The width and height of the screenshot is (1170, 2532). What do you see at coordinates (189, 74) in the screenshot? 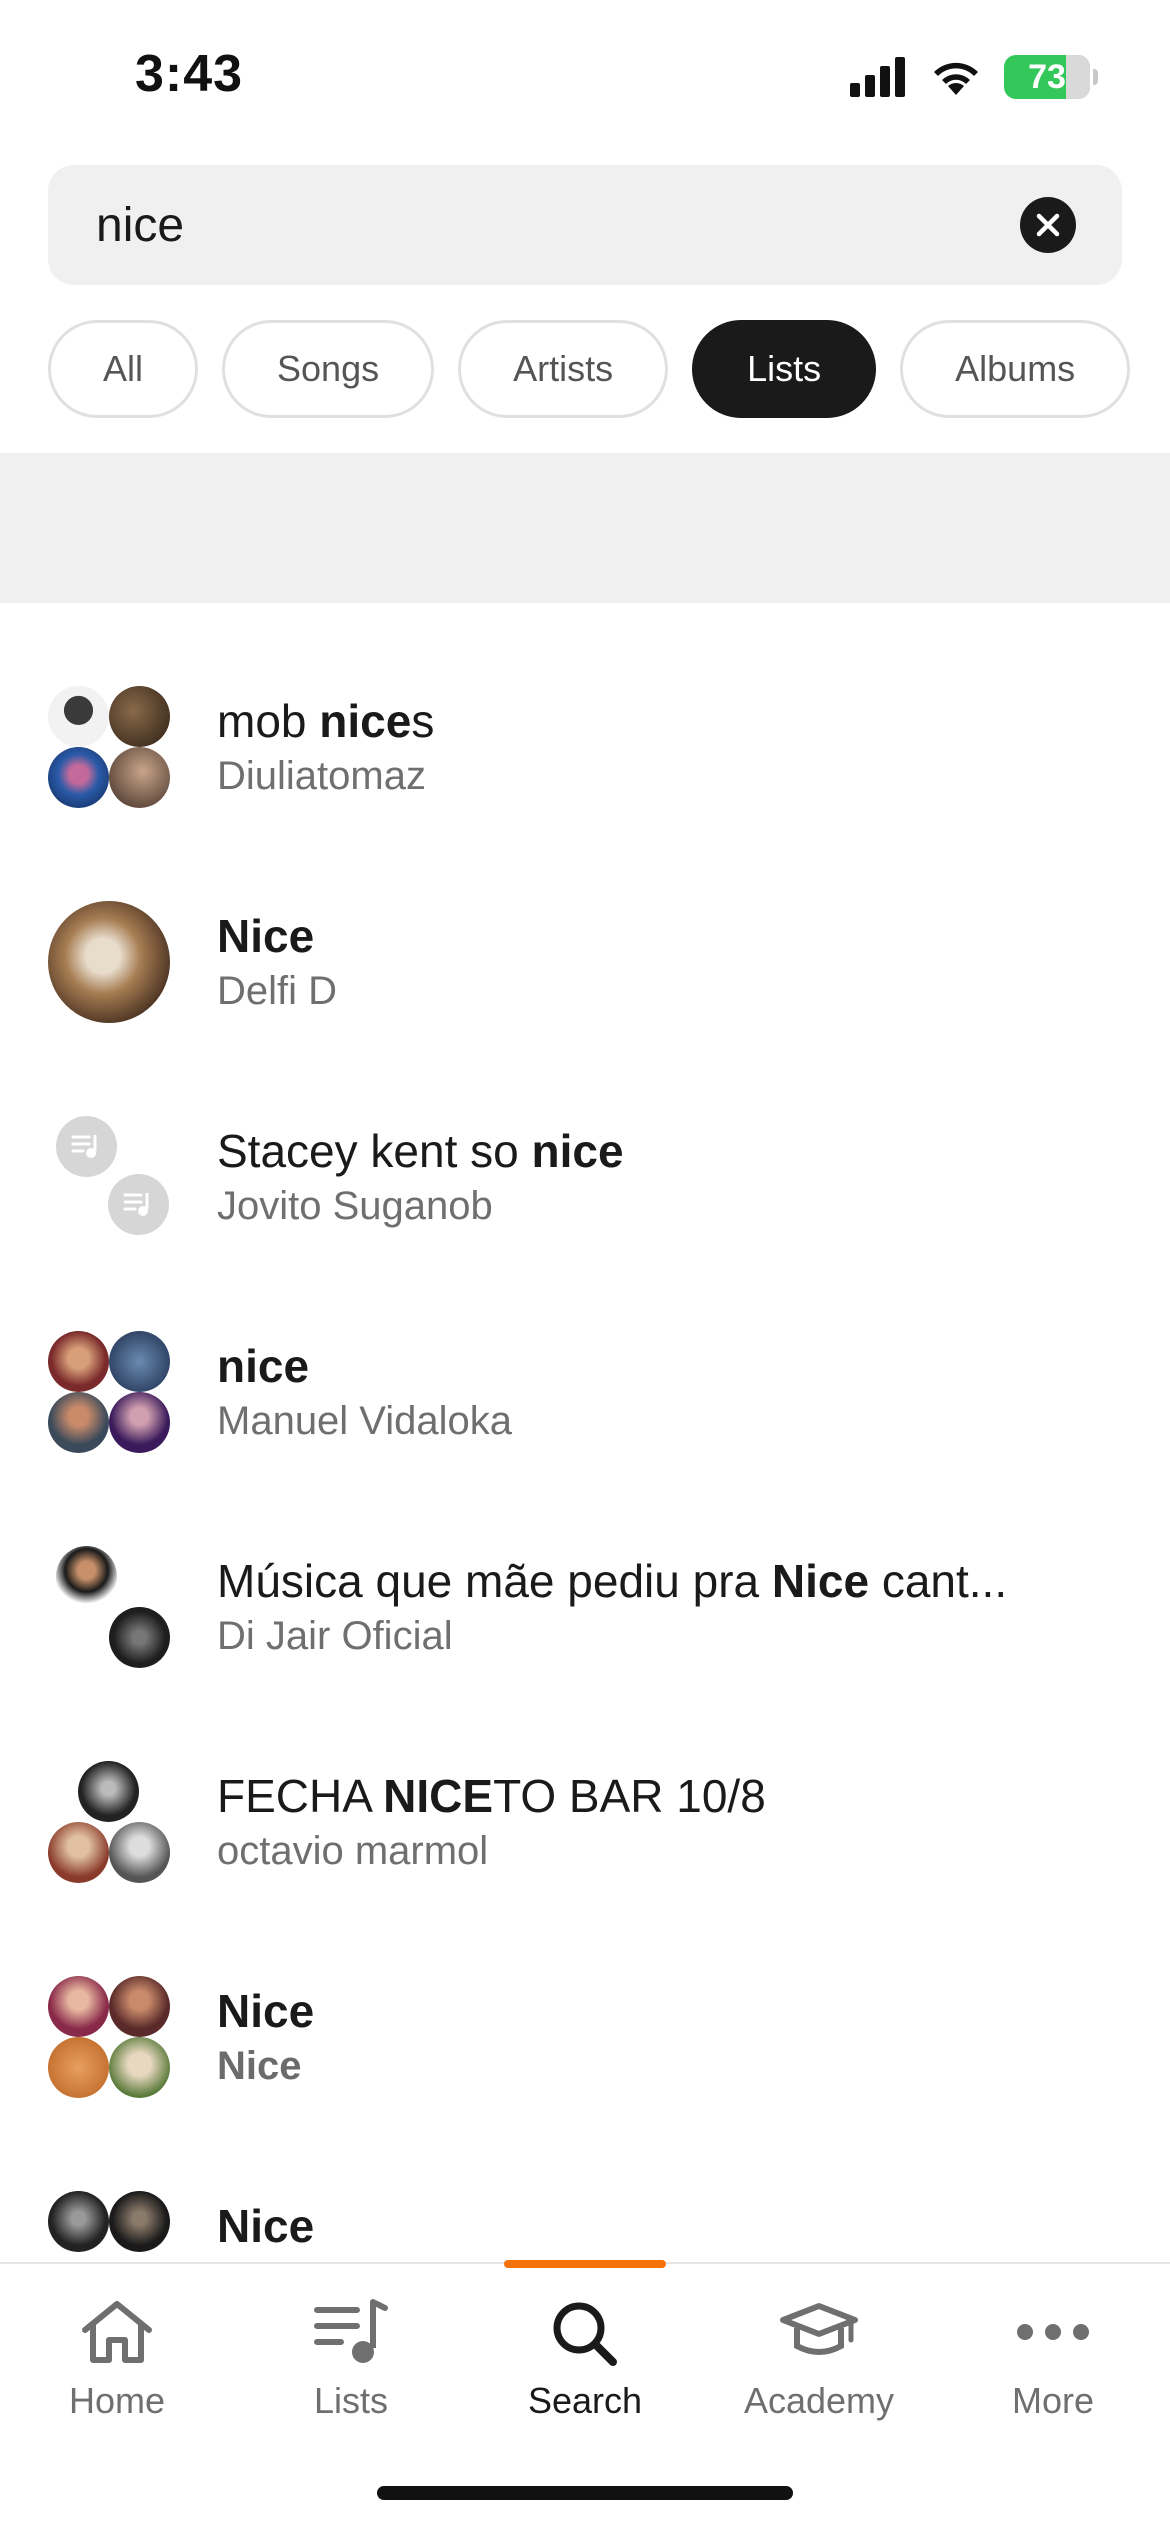
I see `status-time: 3:43` at bounding box center [189, 74].